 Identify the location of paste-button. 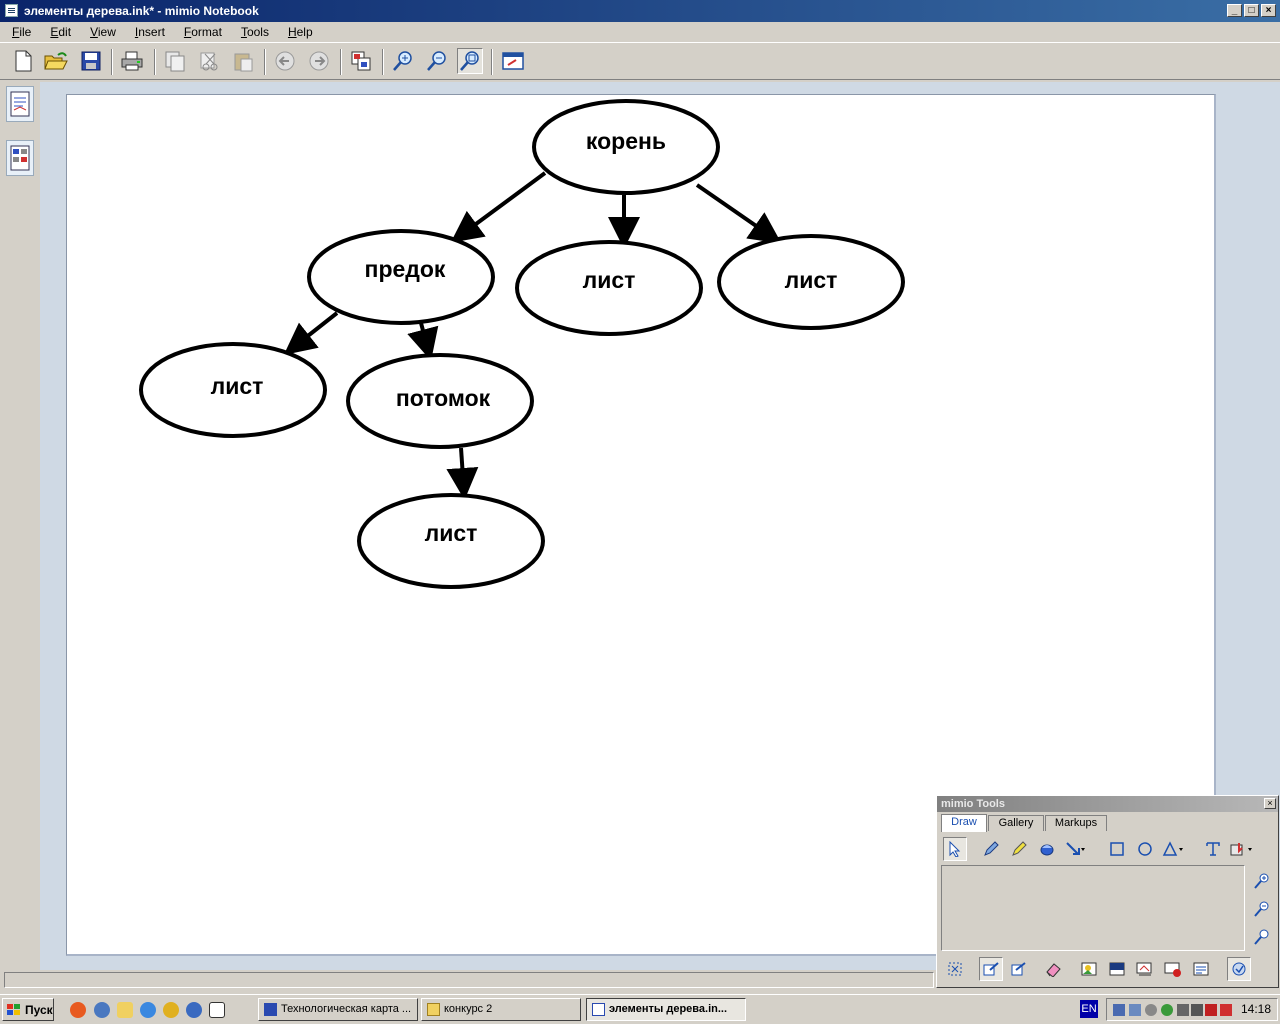
(243, 61).